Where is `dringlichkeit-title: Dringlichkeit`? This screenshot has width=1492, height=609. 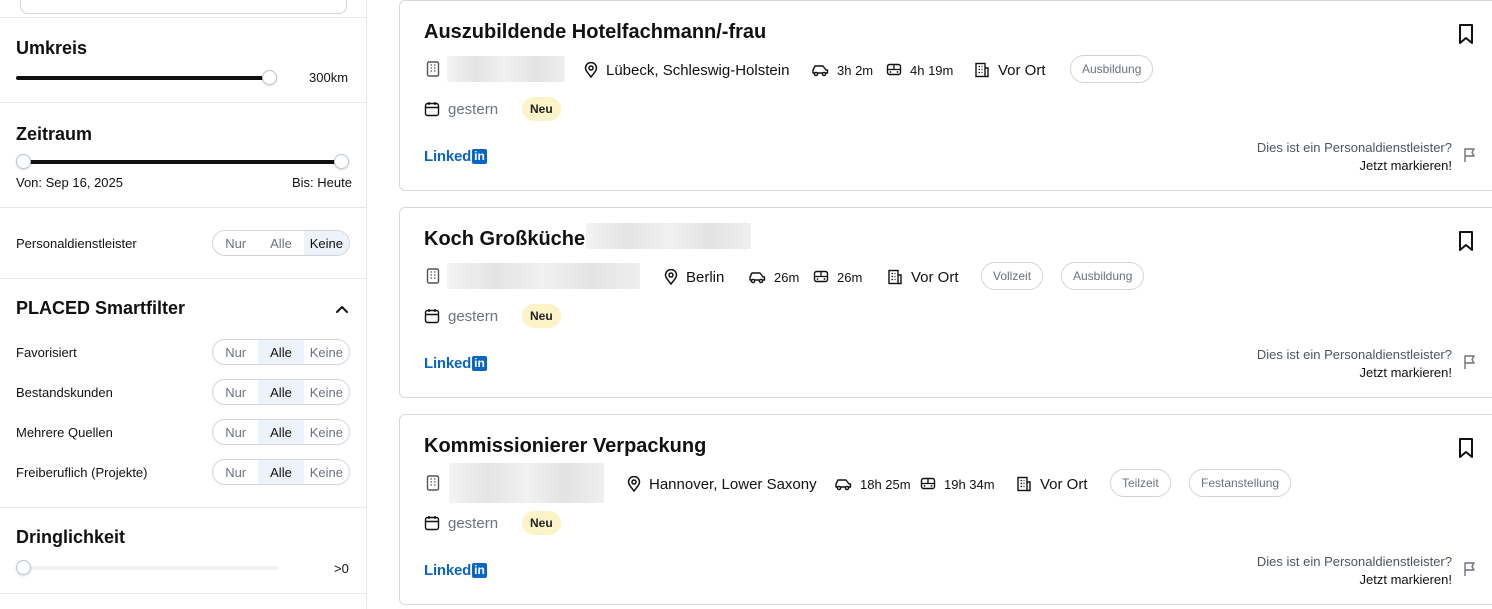
dringlichkeit-title: Dringlichkeit is located at coordinates (71, 537).